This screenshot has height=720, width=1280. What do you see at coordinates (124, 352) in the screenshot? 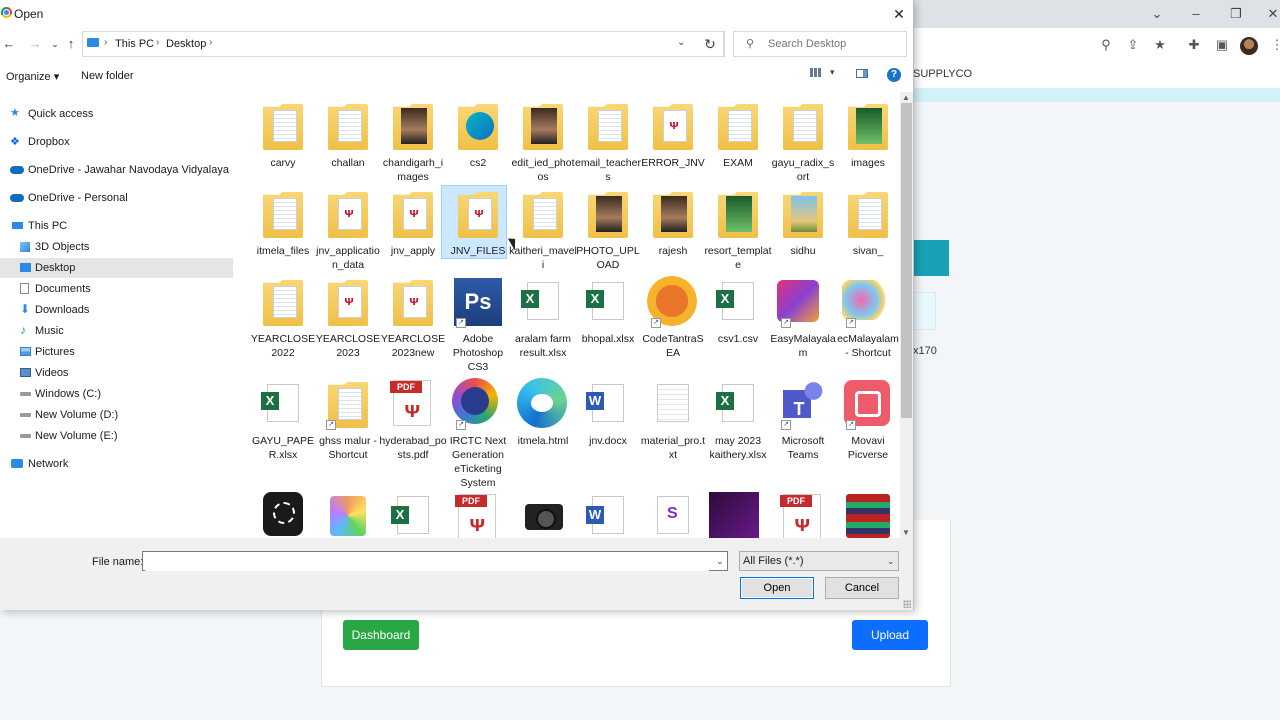
I see `nav-pictures: Pictures` at bounding box center [124, 352].